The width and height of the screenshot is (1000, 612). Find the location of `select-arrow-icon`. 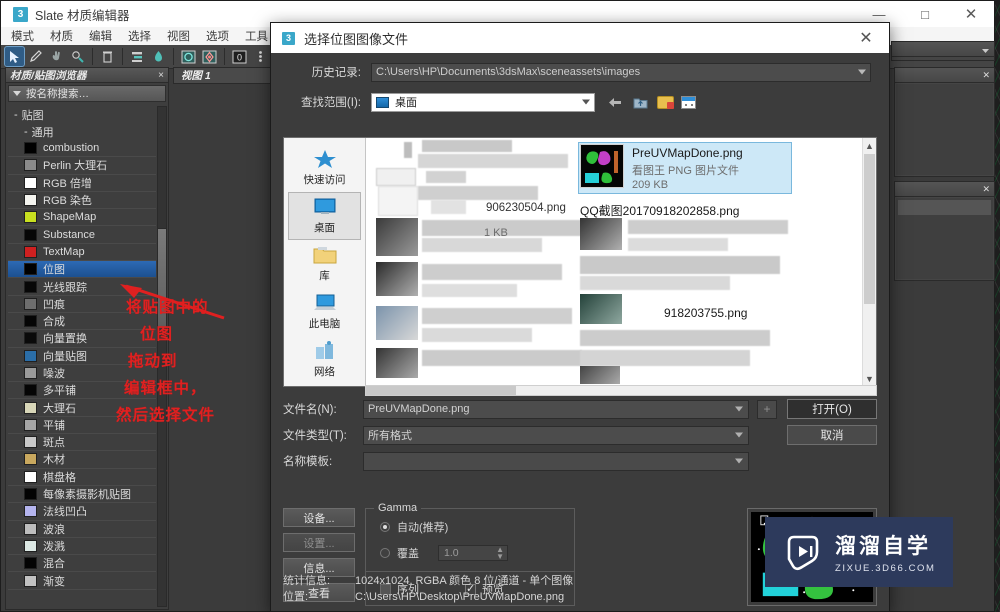

select-arrow-icon is located at coordinates (14, 56).